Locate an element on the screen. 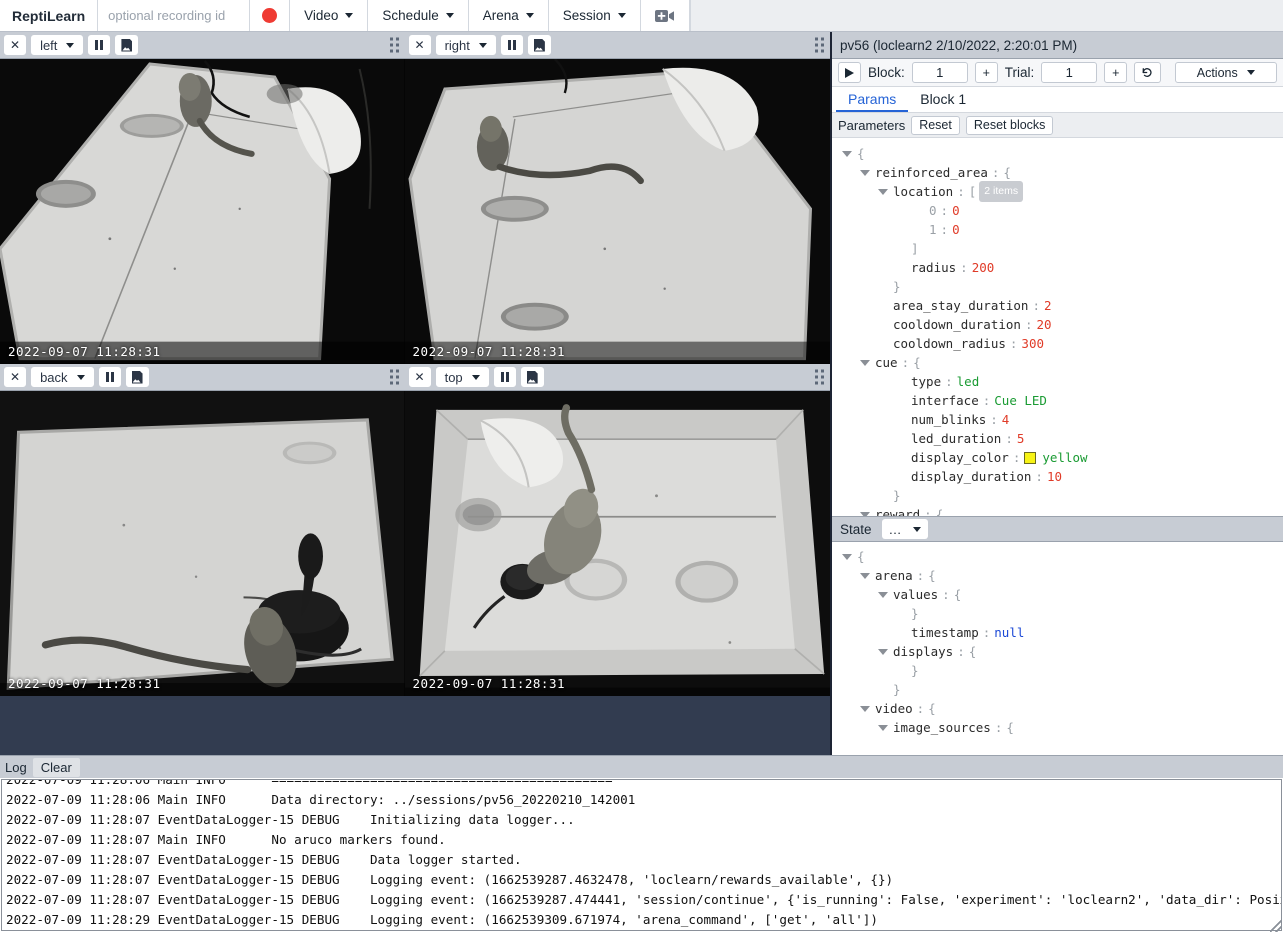 Image resolution: width=1283 pixels, height=933 pixels. menu-session: Session is located at coordinates (594, 15).